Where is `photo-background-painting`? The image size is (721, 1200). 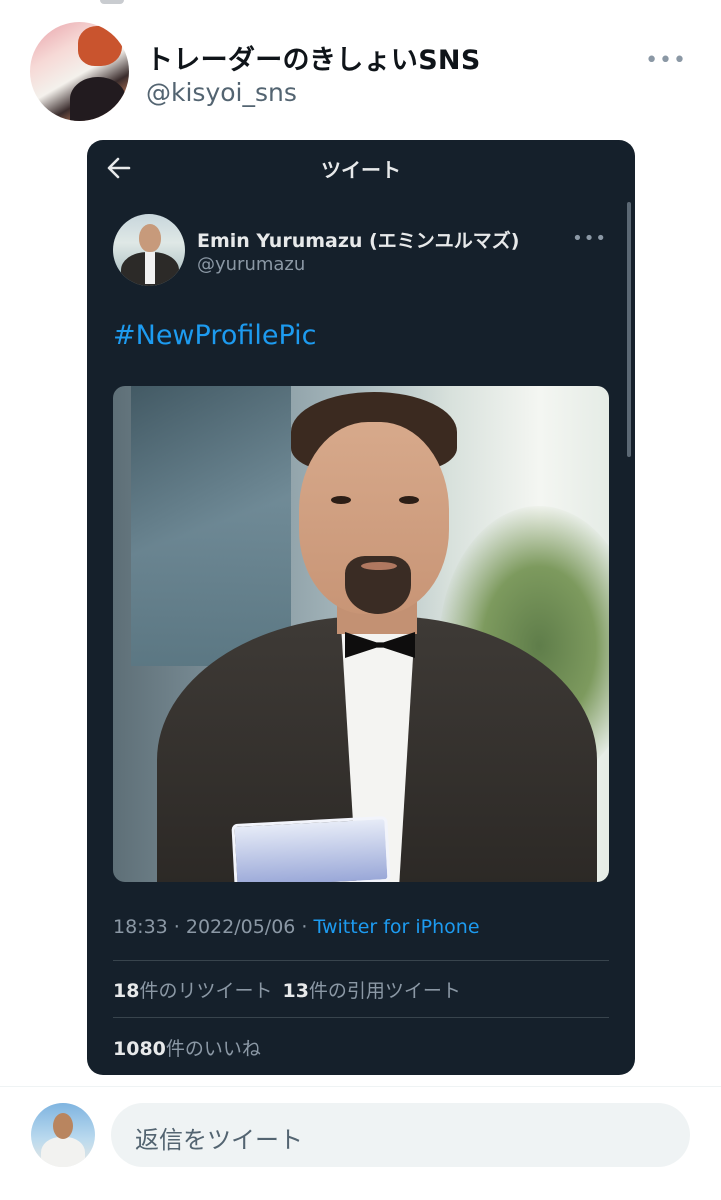 photo-background-painting is located at coordinates (211, 526).